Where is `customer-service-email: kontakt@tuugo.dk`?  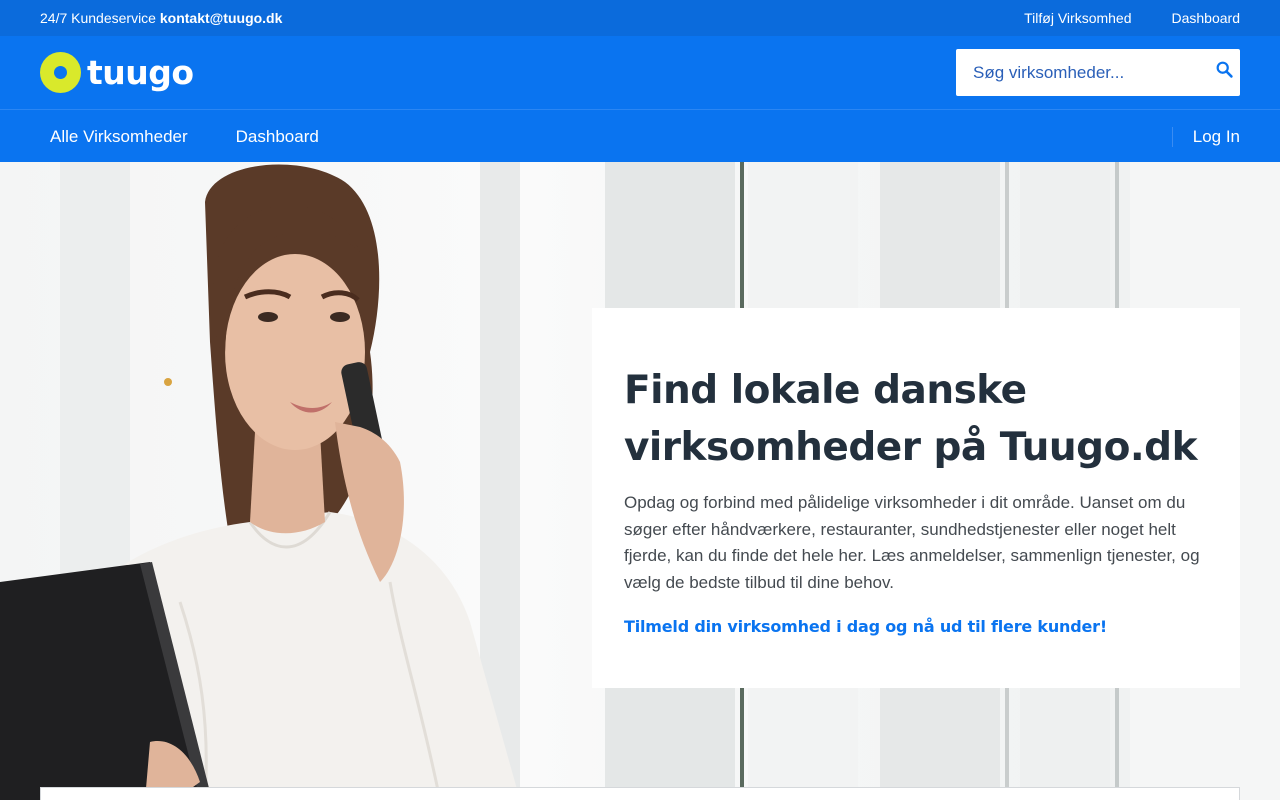
customer-service-email: kontakt@tuugo.dk is located at coordinates (221, 18).